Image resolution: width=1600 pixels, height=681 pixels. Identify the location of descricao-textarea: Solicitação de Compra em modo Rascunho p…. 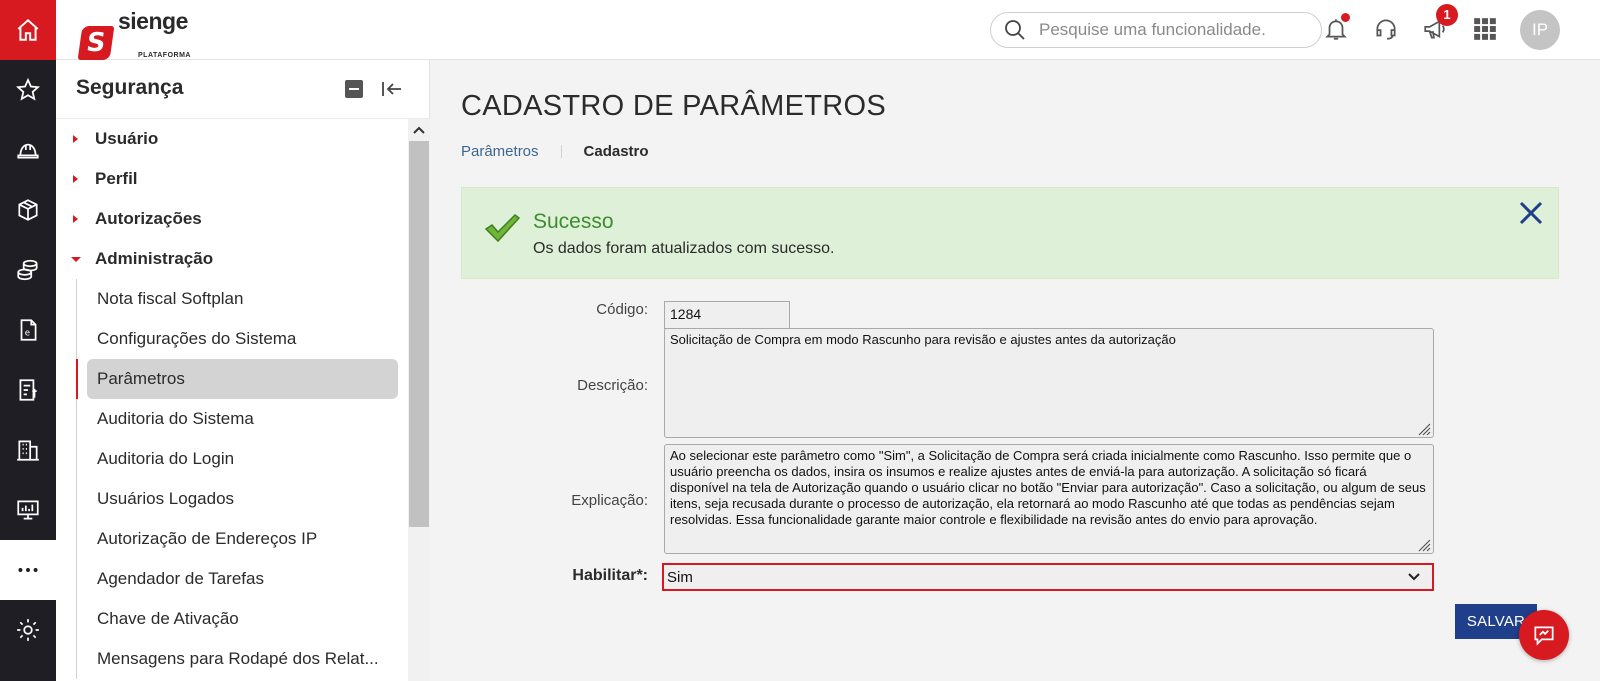
(1049, 383).